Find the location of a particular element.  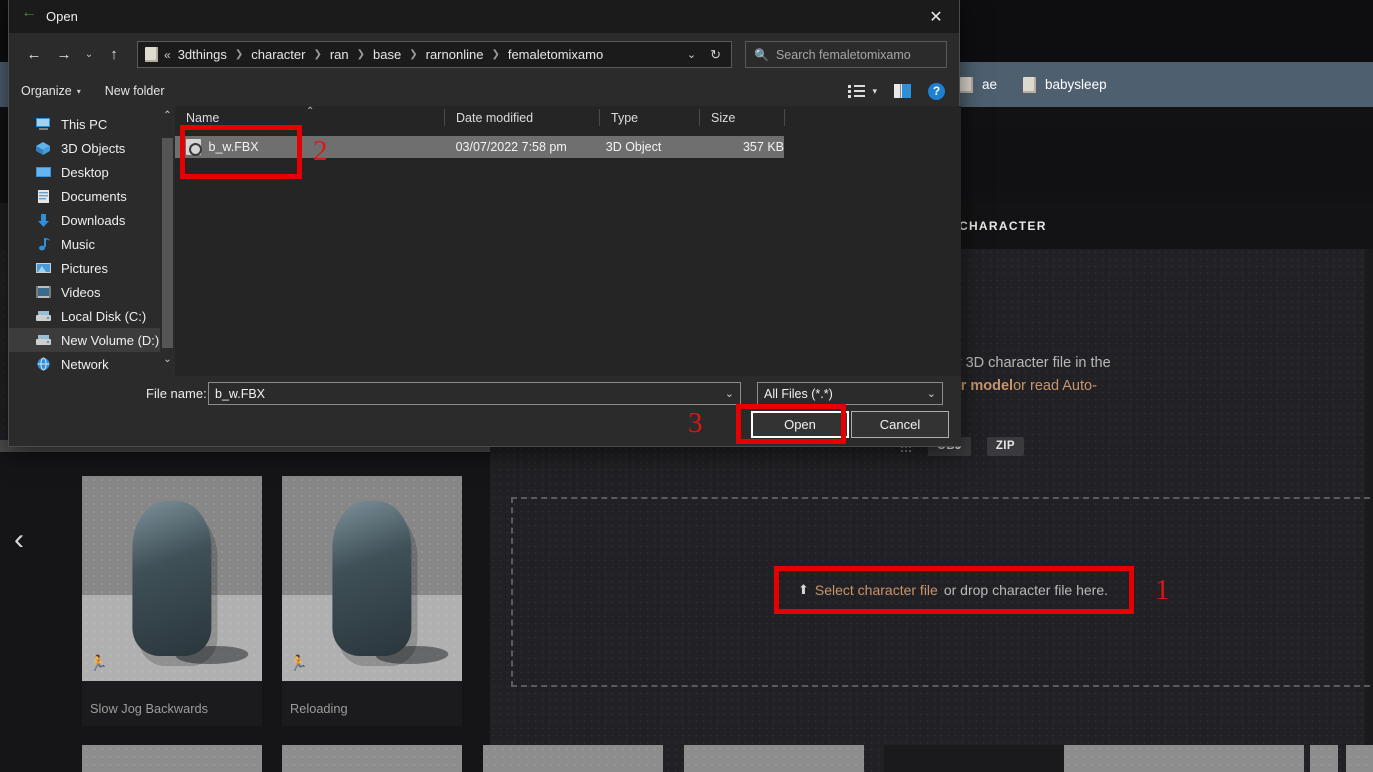

chevron-down-icon: ▾ is located at coordinates (874, 91).